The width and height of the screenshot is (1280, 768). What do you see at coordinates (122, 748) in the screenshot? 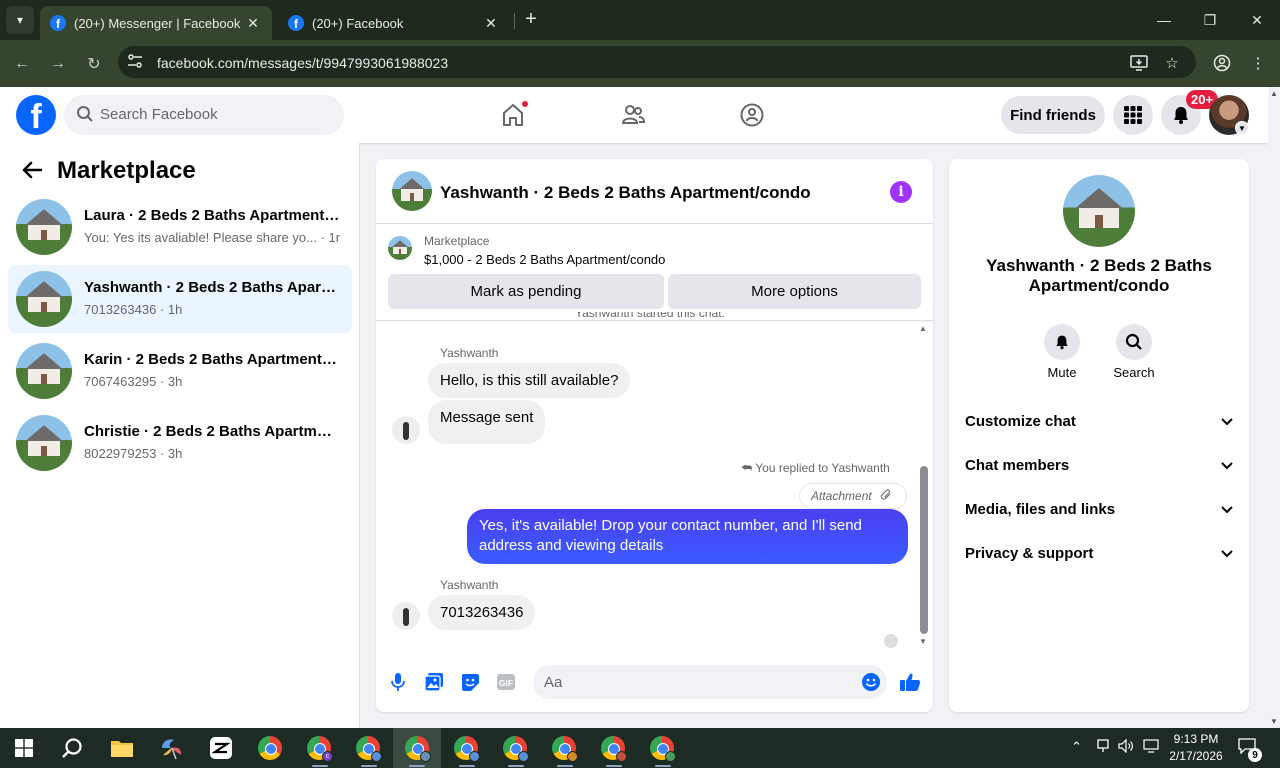
I see `file-explorer-icon` at bounding box center [122, 748].